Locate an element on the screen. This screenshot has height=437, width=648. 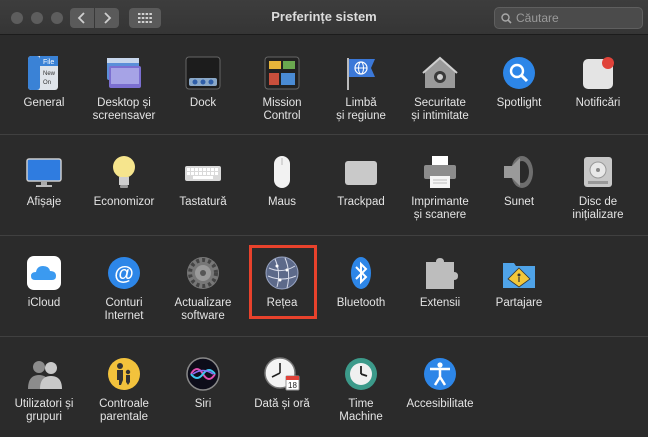
general-icon: File New On is located at coordinates (44, 73).